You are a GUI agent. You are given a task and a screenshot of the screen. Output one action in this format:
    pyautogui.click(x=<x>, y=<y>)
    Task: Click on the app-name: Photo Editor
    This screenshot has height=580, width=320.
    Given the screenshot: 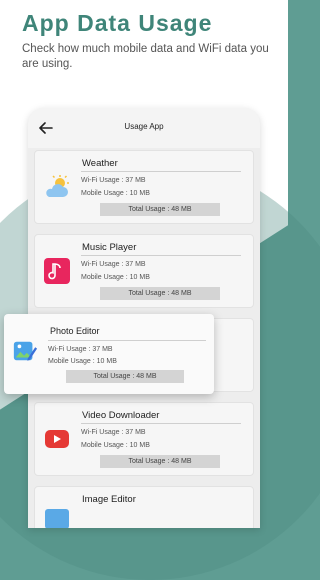 What is the action you would take?
    pyautogui.click(x=75, y=331)
    